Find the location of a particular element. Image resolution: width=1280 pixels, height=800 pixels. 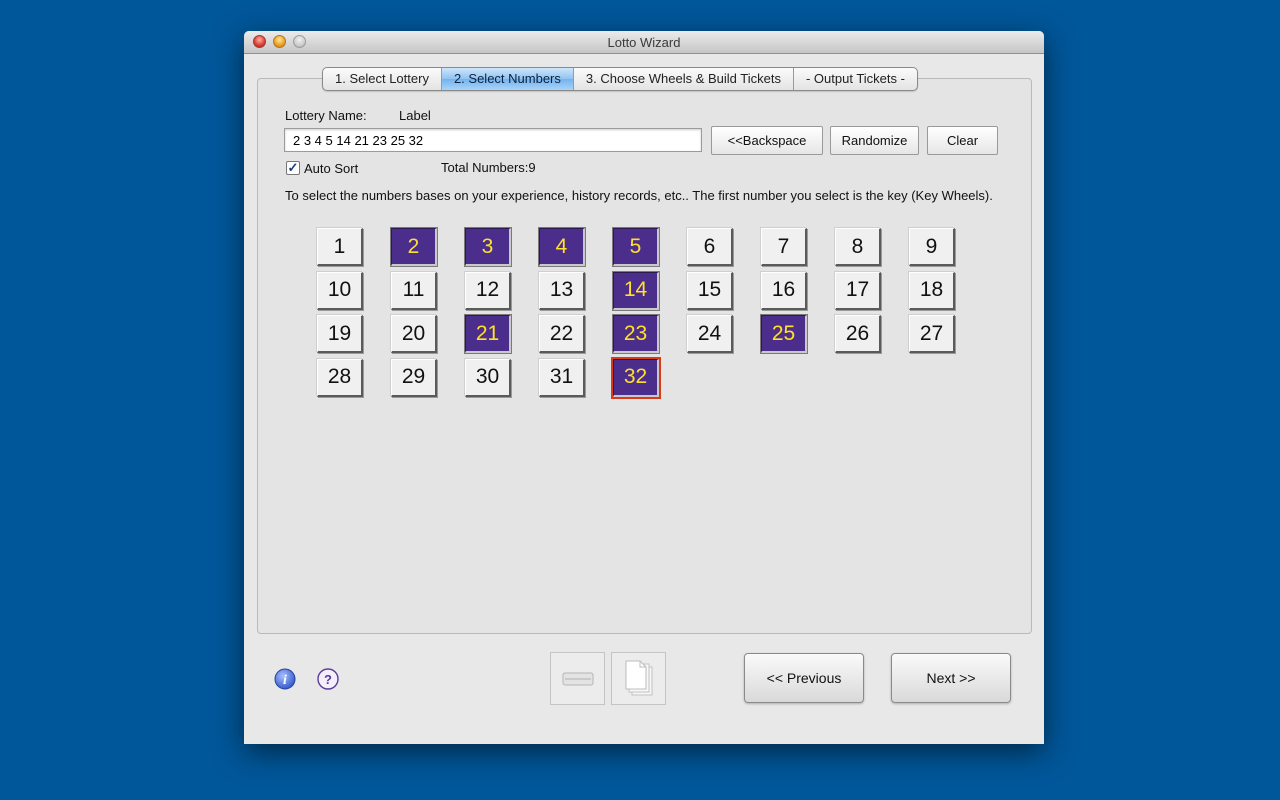

documents-icon is located at coordinates (638, 677).